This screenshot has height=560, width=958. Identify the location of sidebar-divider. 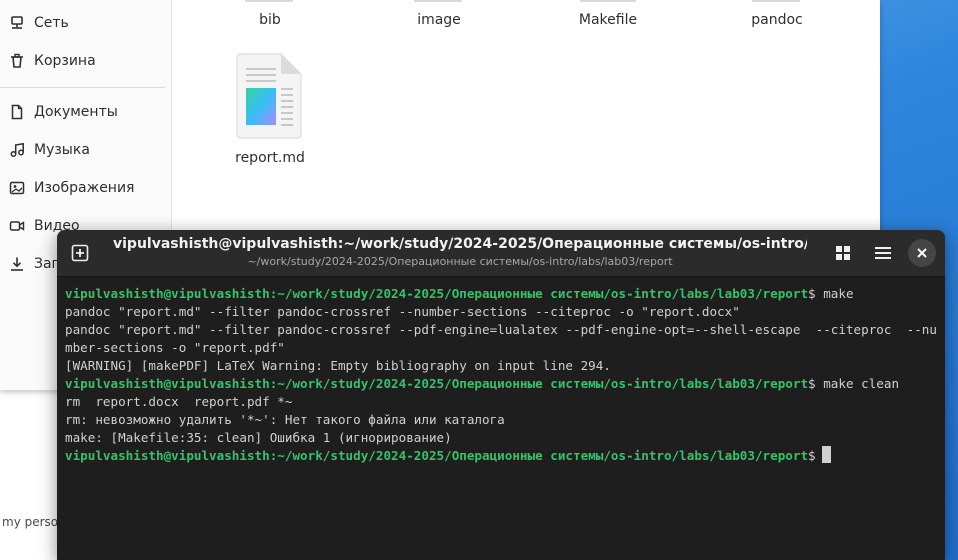
(82, 87).